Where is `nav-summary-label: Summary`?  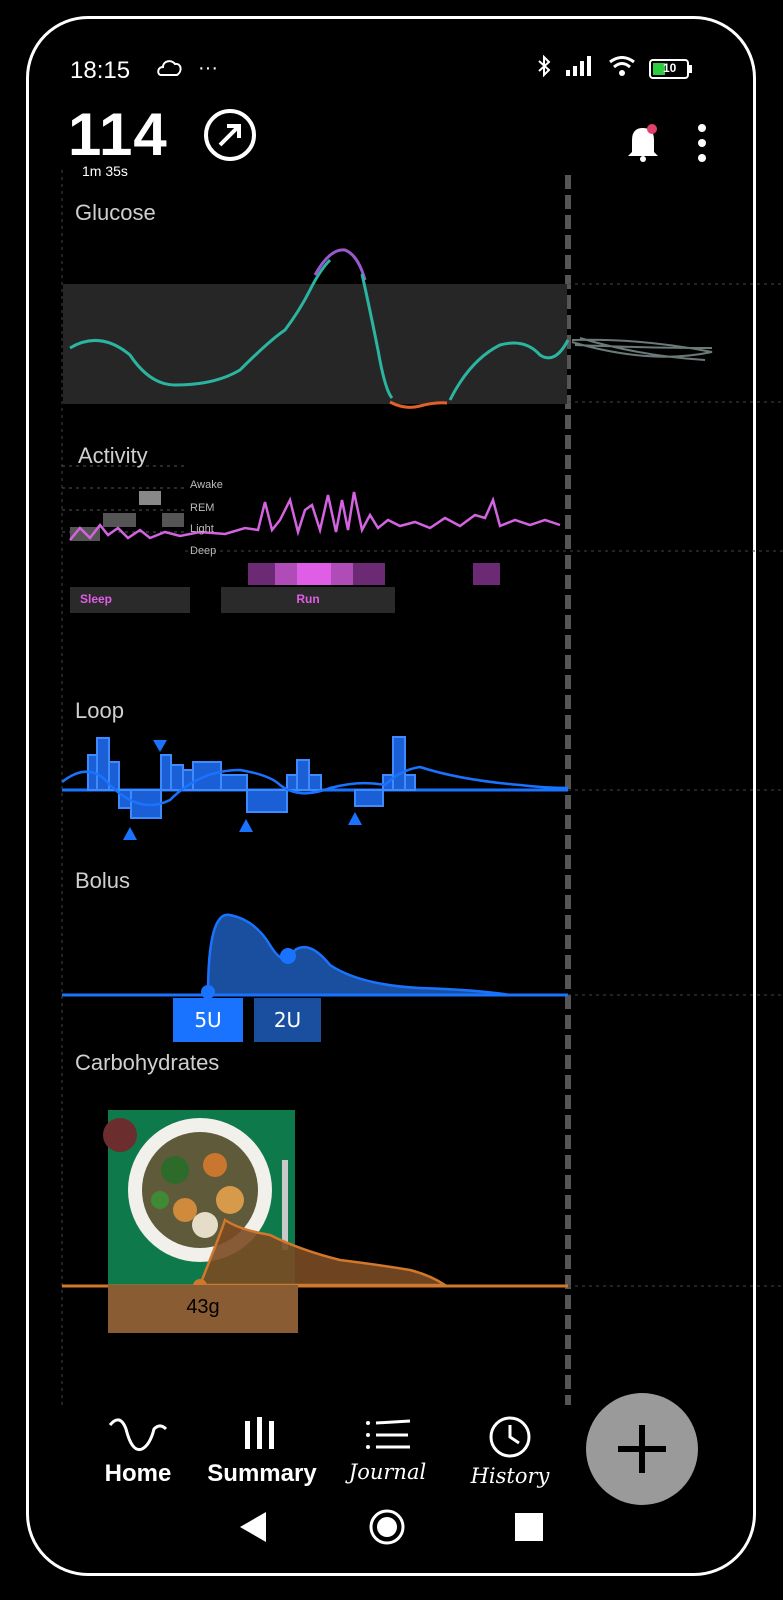
nav-summary-label: Summary is located at coordinates (262, 1473).